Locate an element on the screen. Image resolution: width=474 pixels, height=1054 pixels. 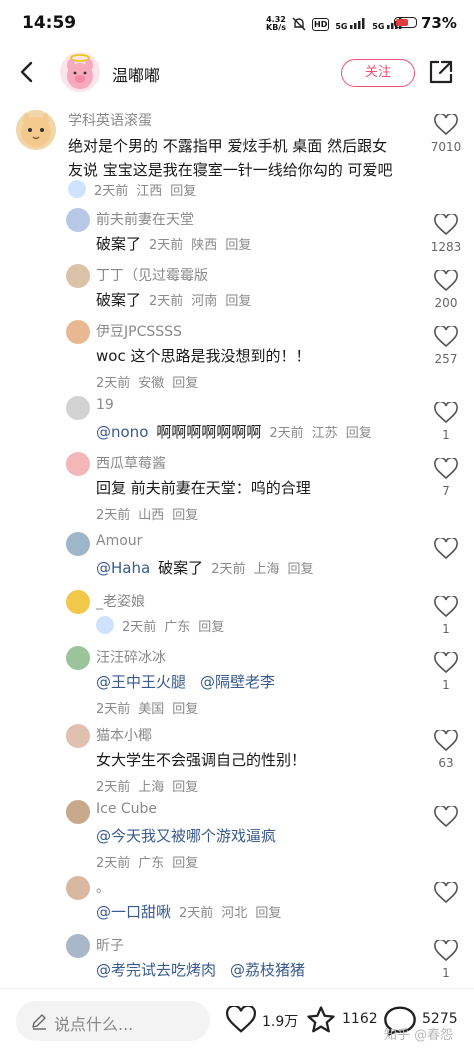
comment-text-line-1: 绝对是个男的 不露指甲 爱炫手机 桌面 然后跟女 is located at coordinates (228, 146).